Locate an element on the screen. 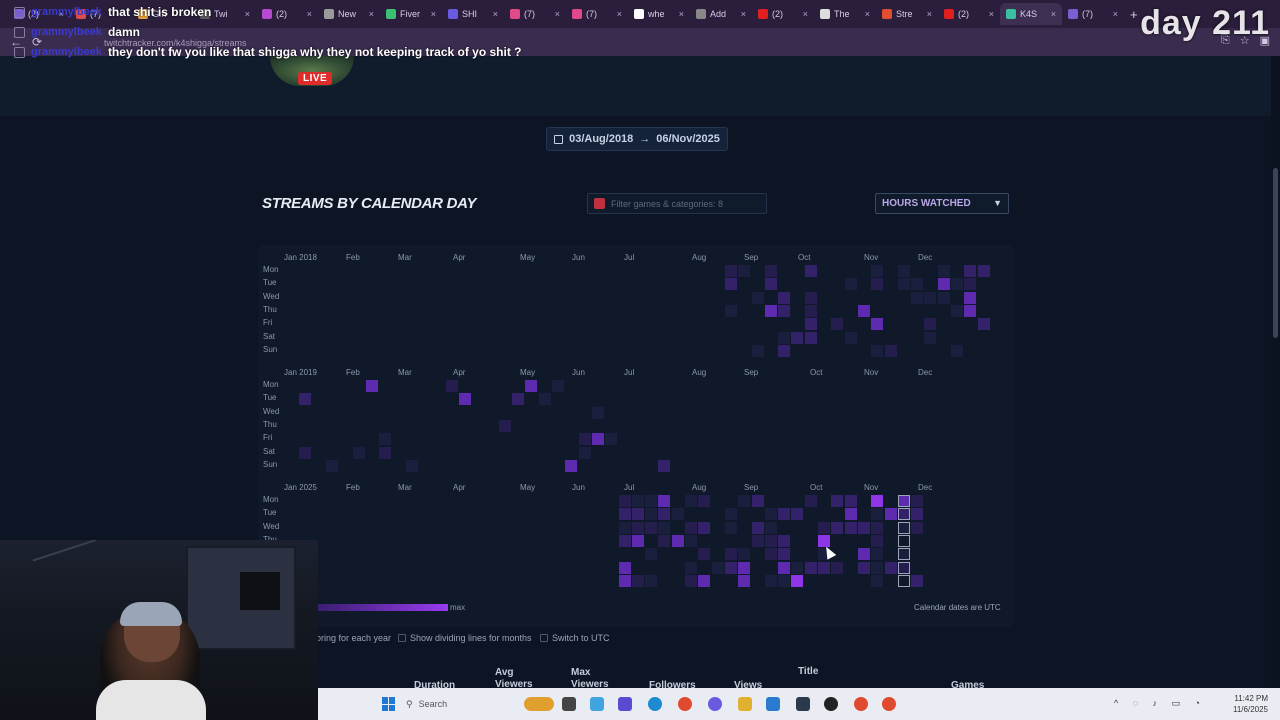 The height and width of the screenshot is (720, 1280). app-icon is located at coordinates (803, 704).